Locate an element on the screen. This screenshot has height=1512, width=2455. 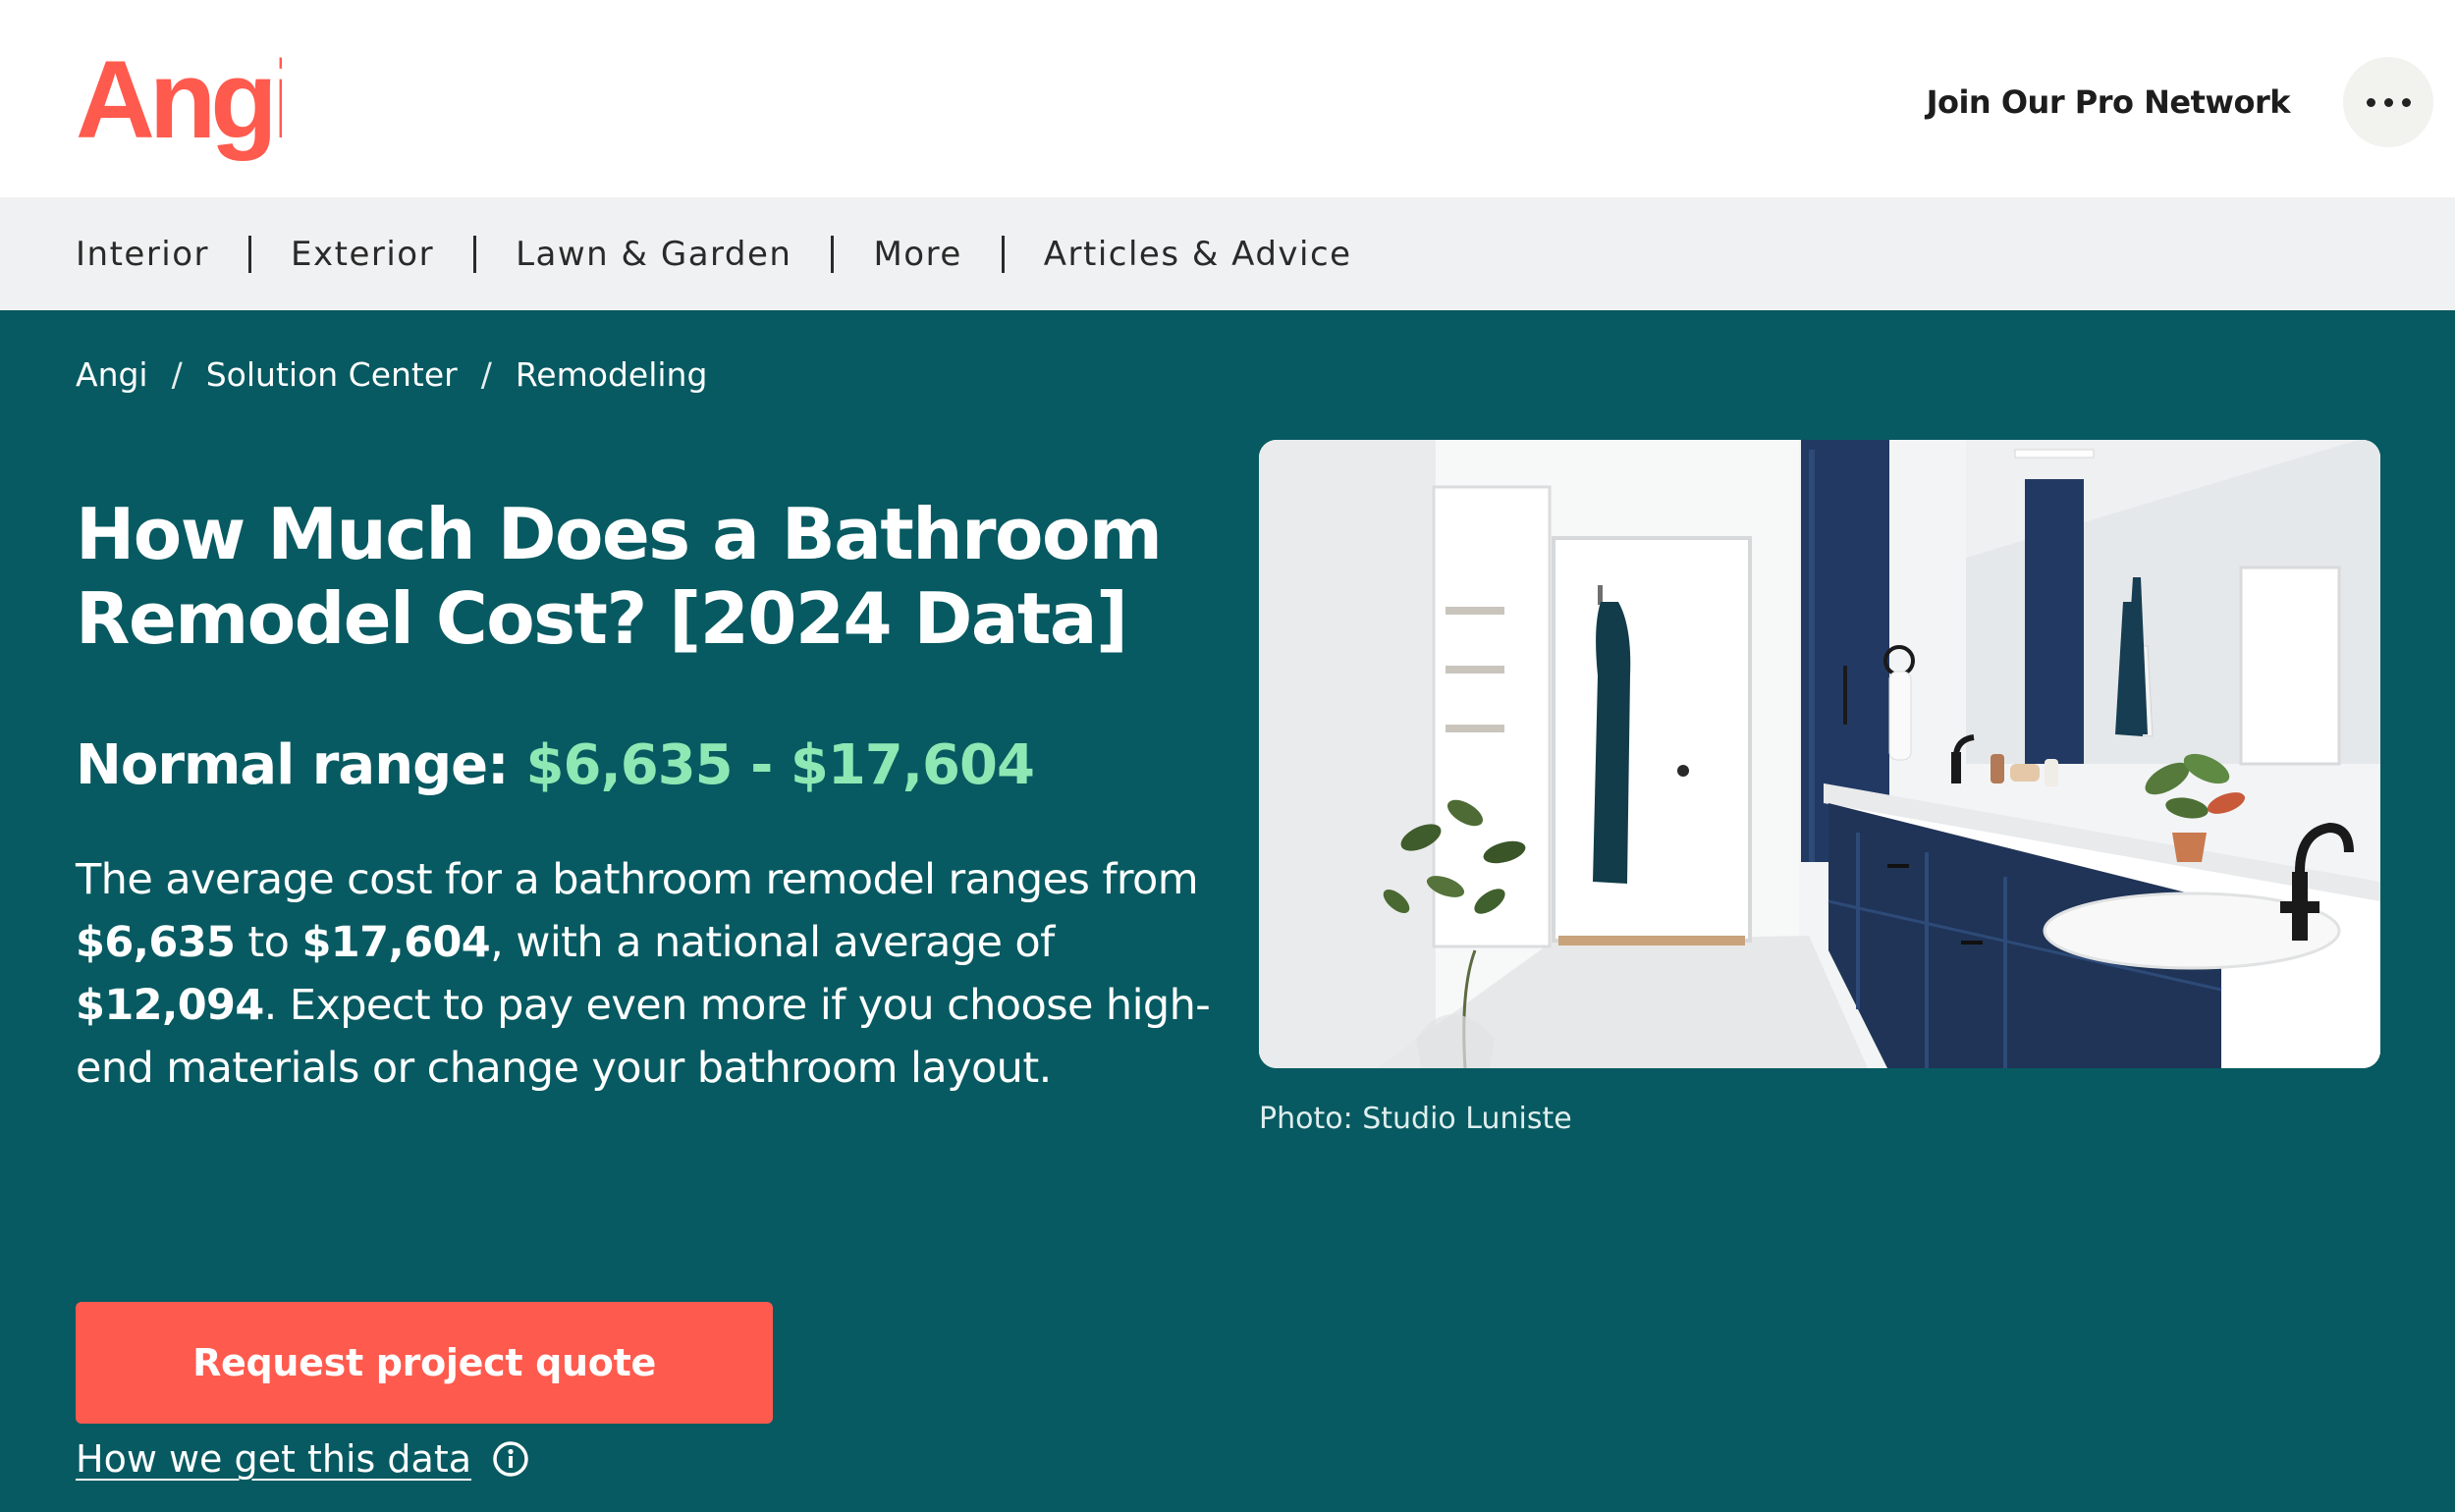
summary-high-cost: $17,604 is located at coordinates (396, 943).